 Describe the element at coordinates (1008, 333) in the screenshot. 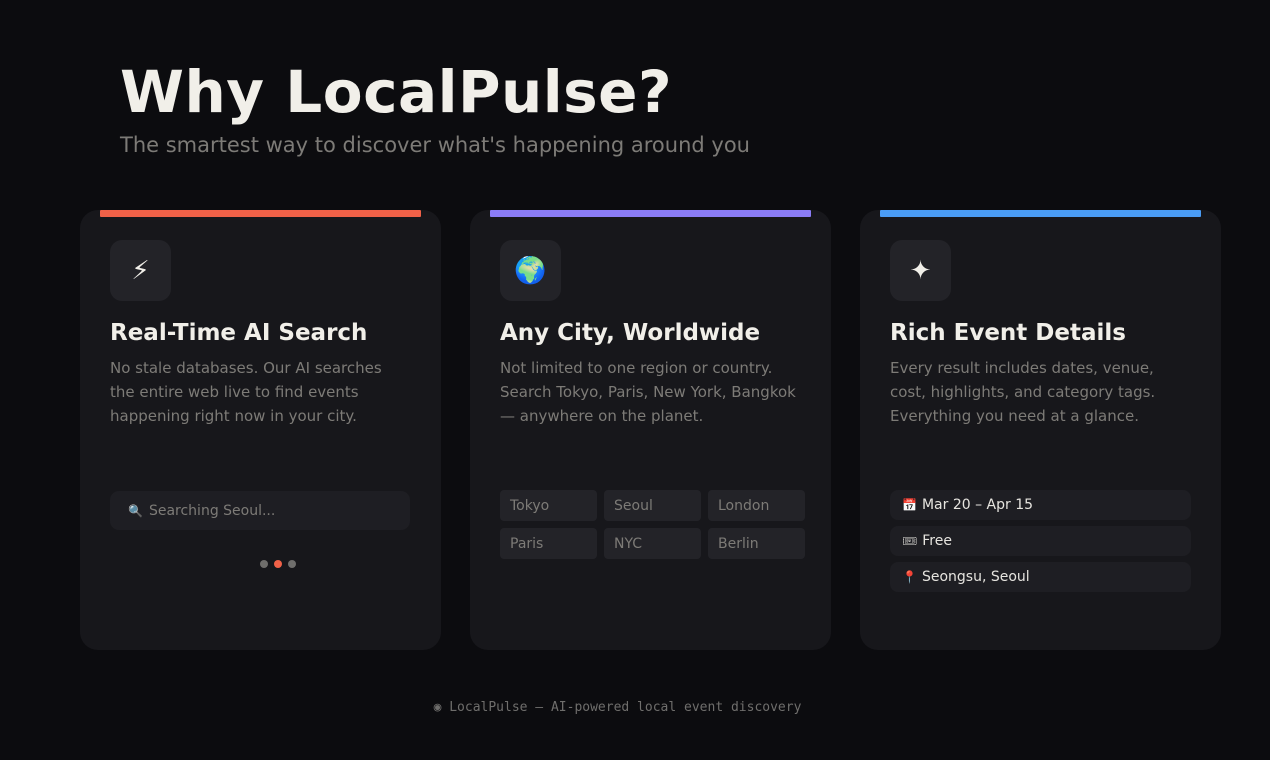

I see `card-title: Rich Event Details` at that location.